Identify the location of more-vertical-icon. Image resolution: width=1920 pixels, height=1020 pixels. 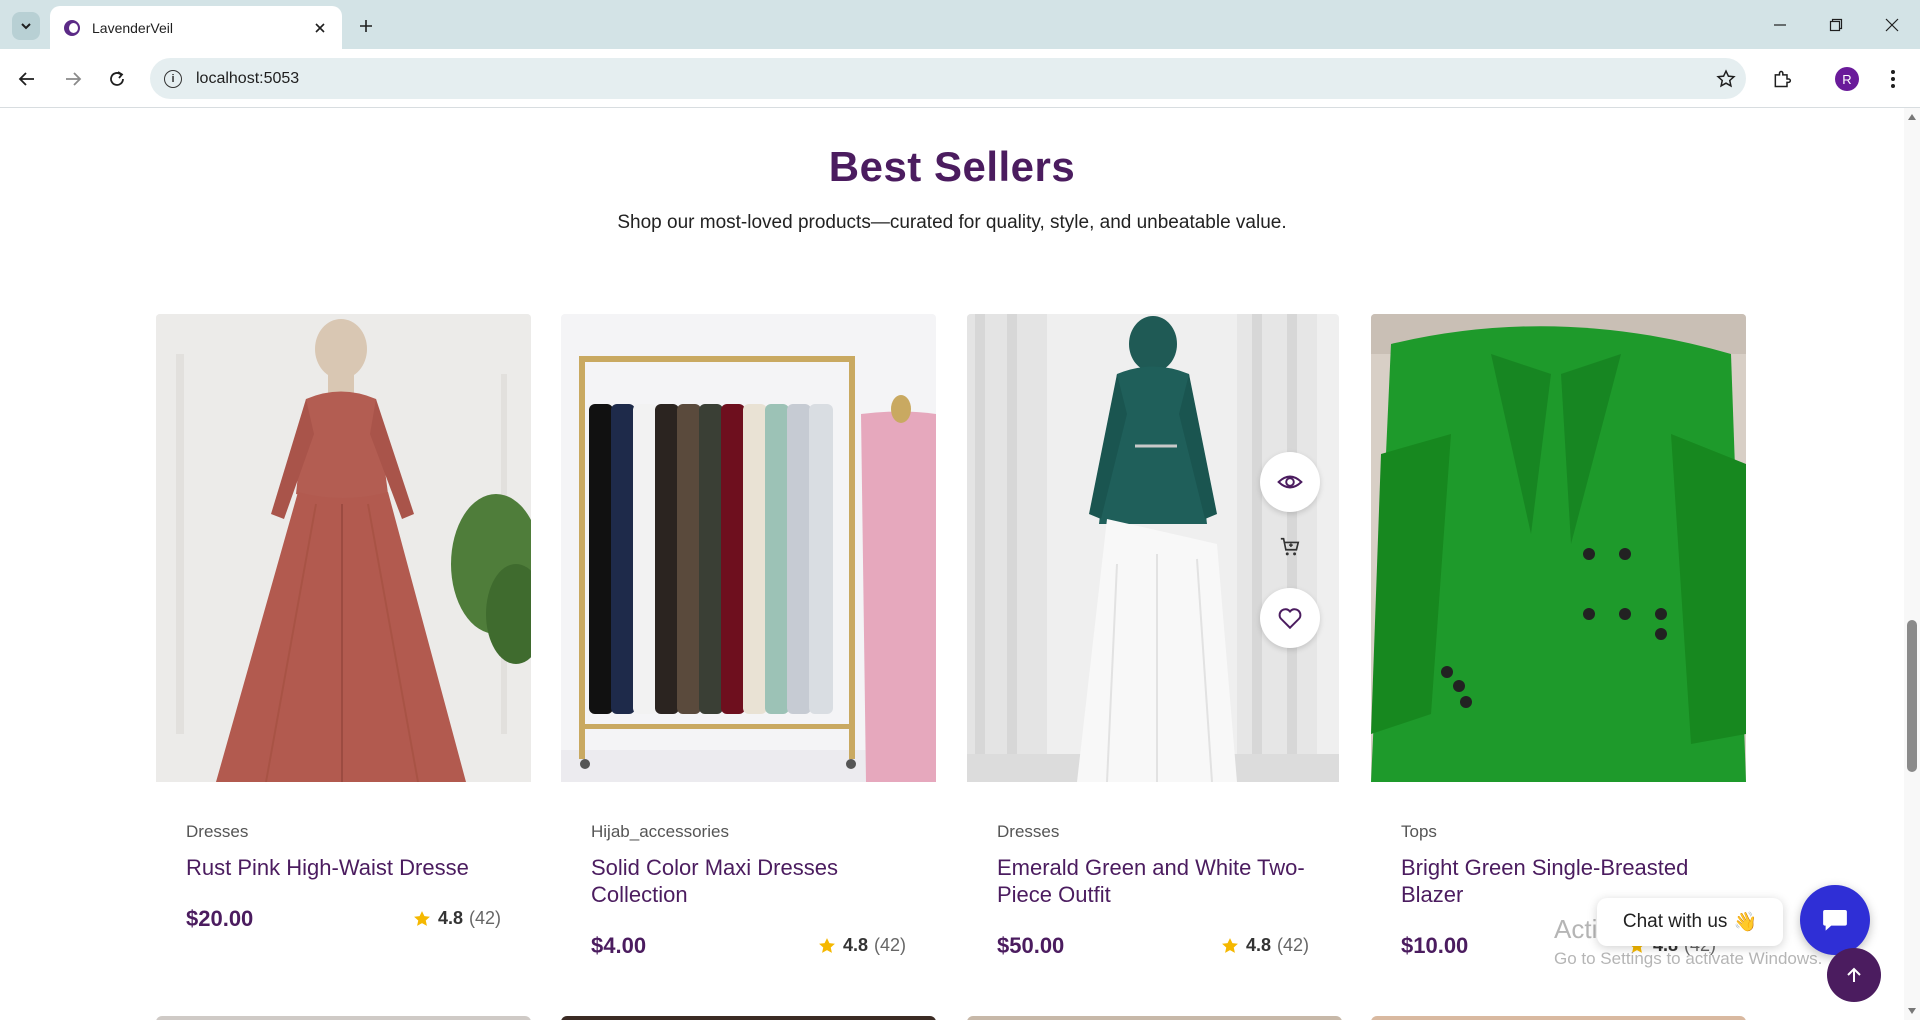
(1893, 79).